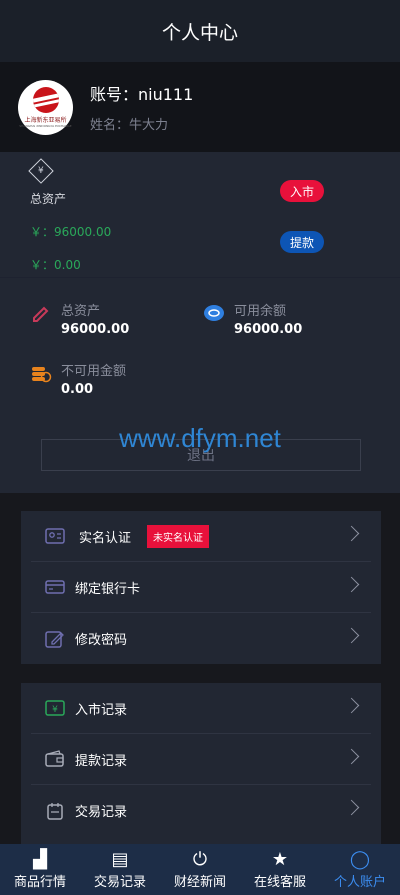 Image resolution: width=400 pixels, height=895 pixels. Describe the element at coordinates (142, 94) in the screenshot. I see `account-id: 账号：niu111` at that location.